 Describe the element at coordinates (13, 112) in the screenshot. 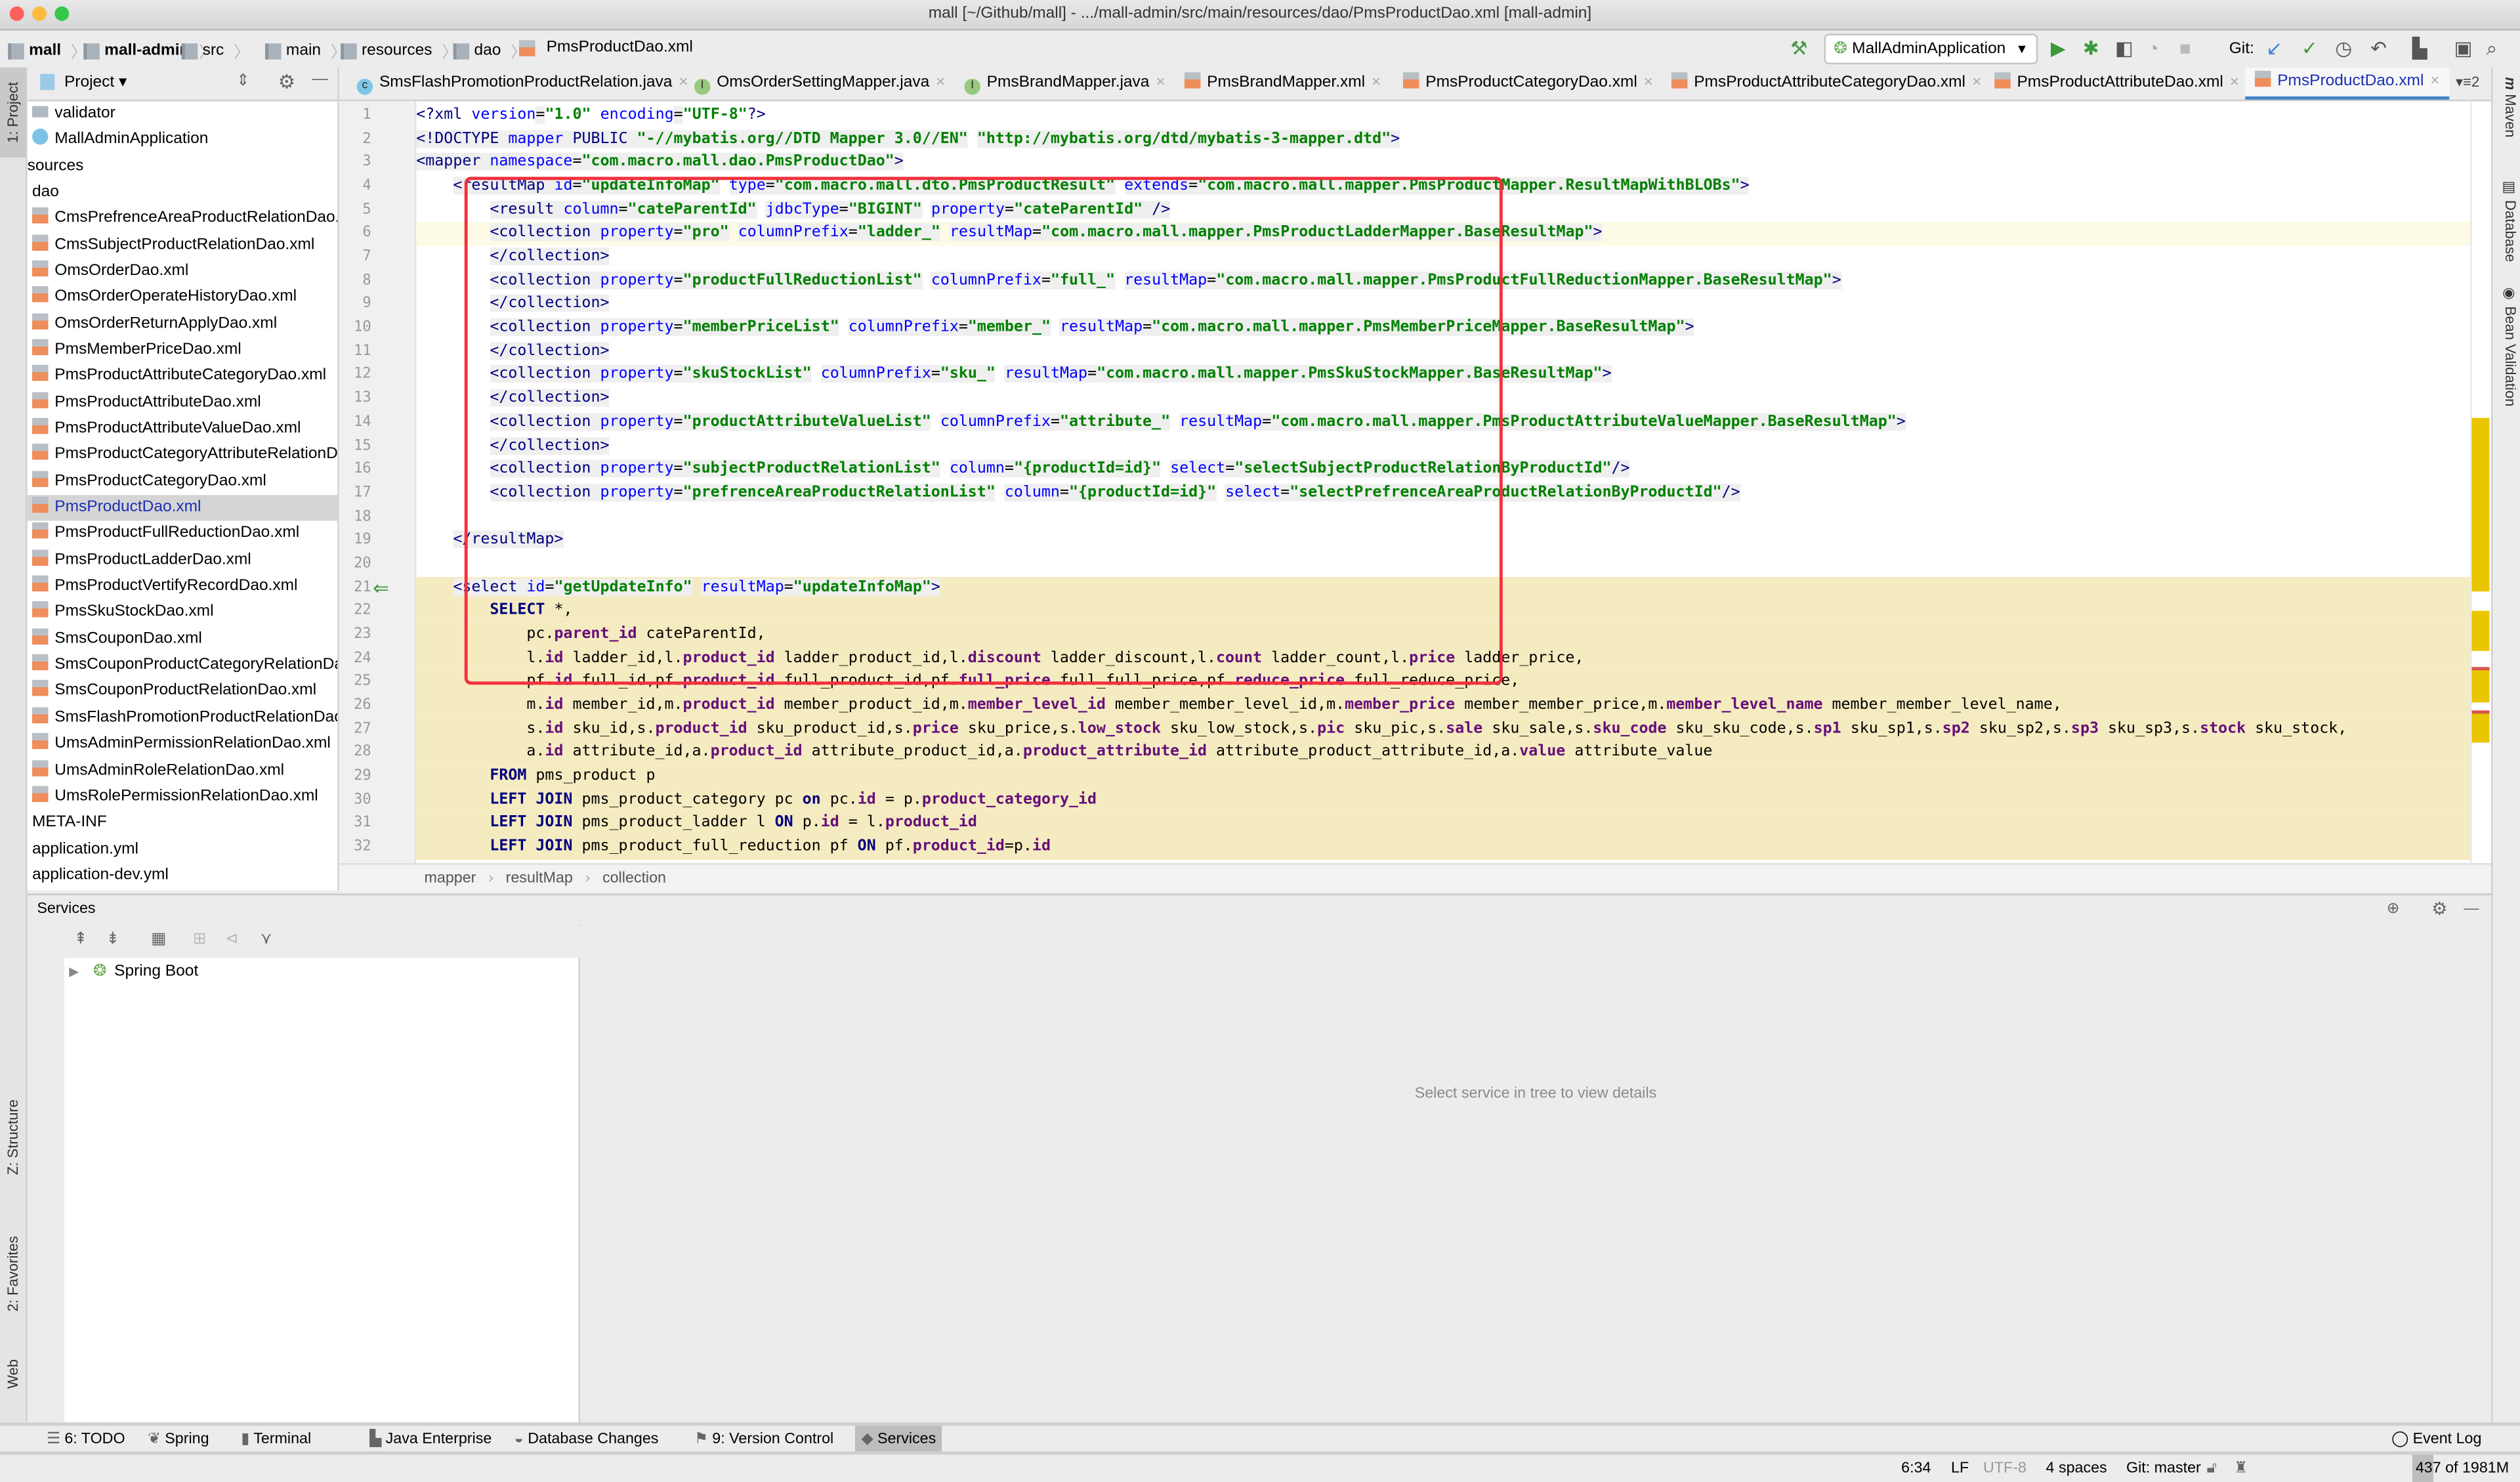

I see `tool-tab-project: 1: Project` at that location.